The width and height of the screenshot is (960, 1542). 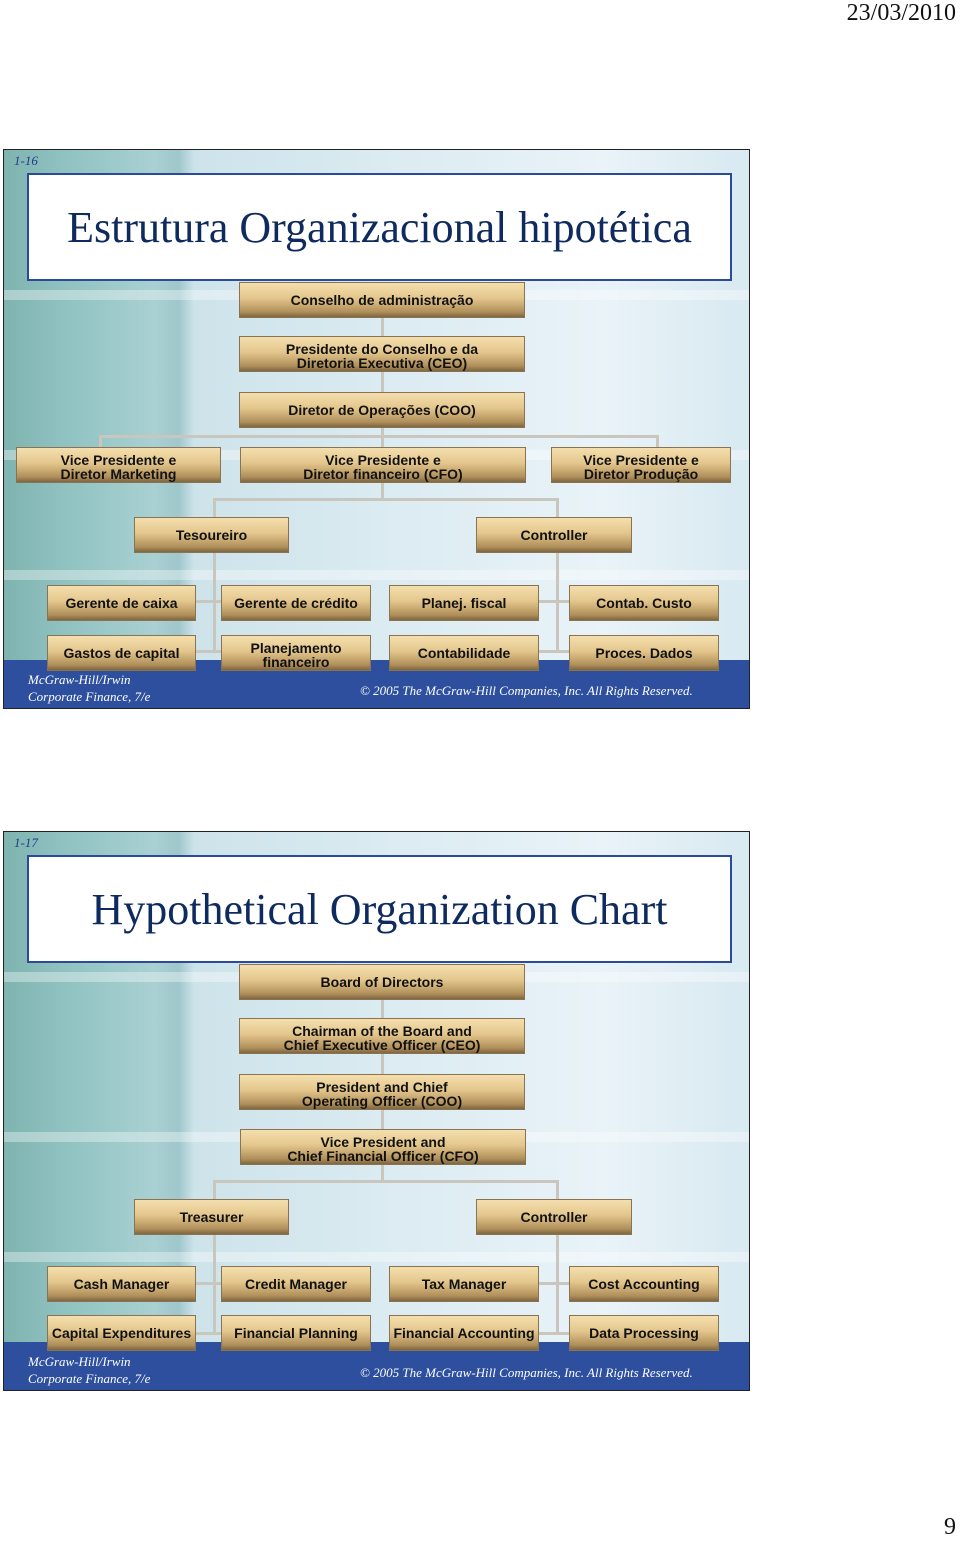 What do you see at coordinates (644, 1284) in the screenshot?
I see `org-box-cost-accounting: Cost Accounting` at bounding box center [644, 1284].